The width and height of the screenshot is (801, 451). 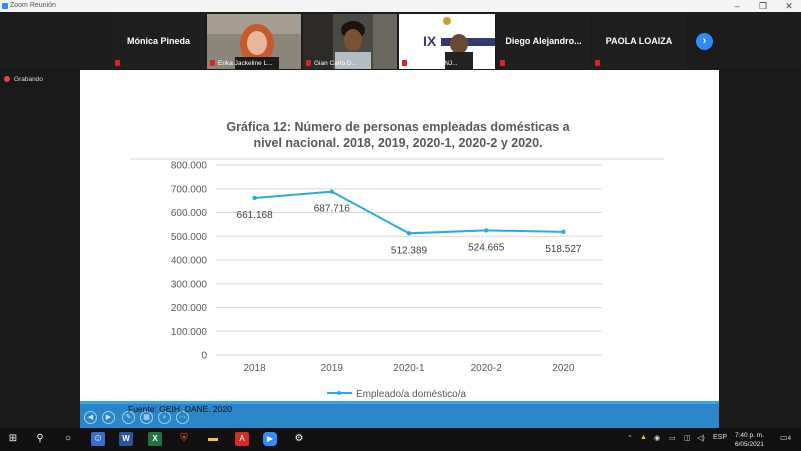 I want to click on tray-chevron-icon: ⌃, so click(x=630, y=438).